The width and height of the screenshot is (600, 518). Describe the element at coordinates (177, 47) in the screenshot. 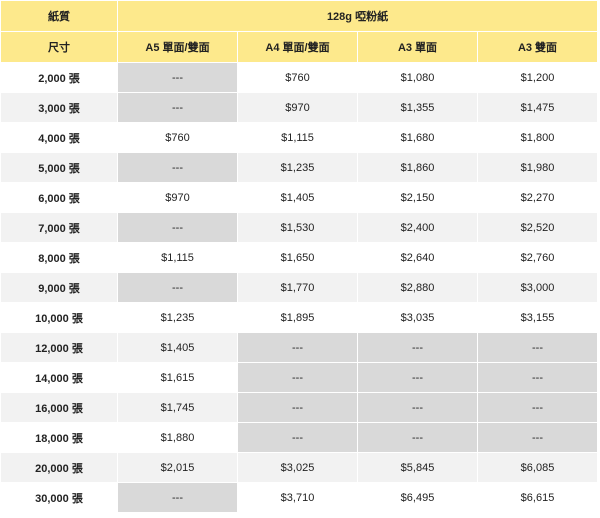

I see `column-header: A5 單面/雙面` at that location.